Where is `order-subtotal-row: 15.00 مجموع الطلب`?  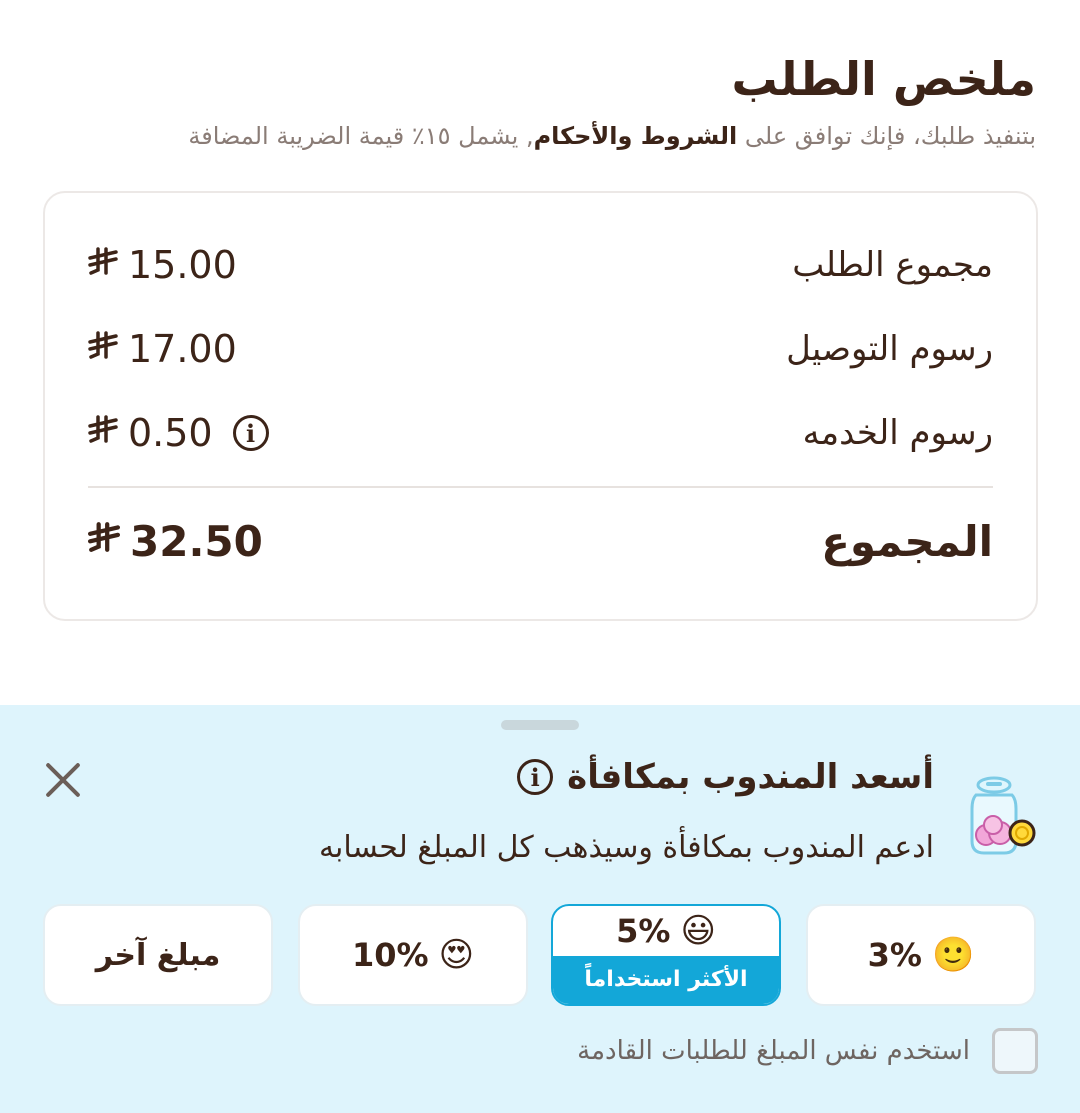 order-subtotal-row: 15.00 مجموع الطلب is located at coordinates (540, 265).